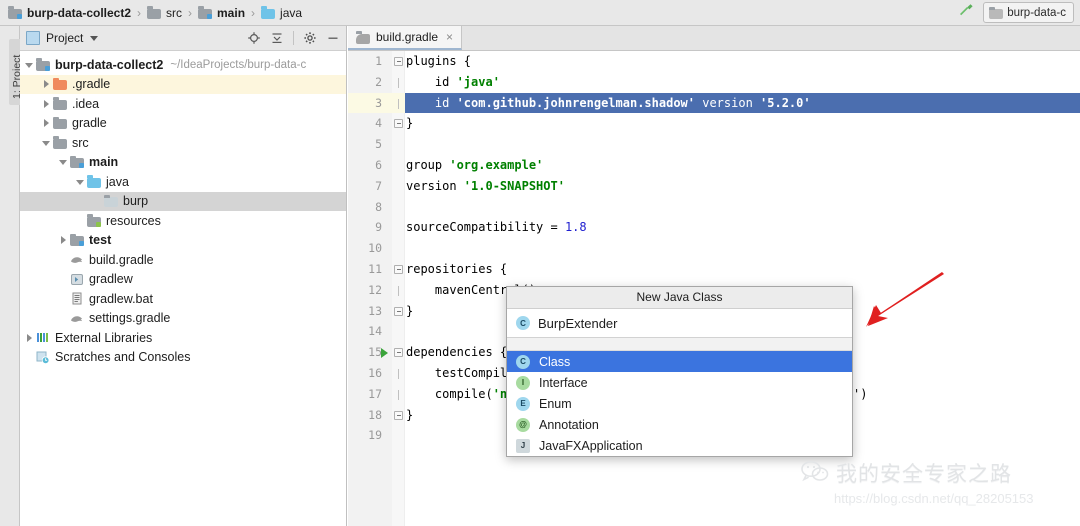  Describe the element at coordinates (164, 13) in the screenshot. I see `breadcrumb-item-src: src` at that location.